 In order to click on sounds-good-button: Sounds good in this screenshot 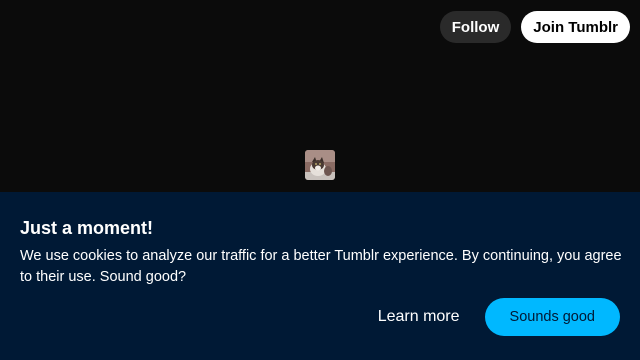, I will do `click(552, 317)`.